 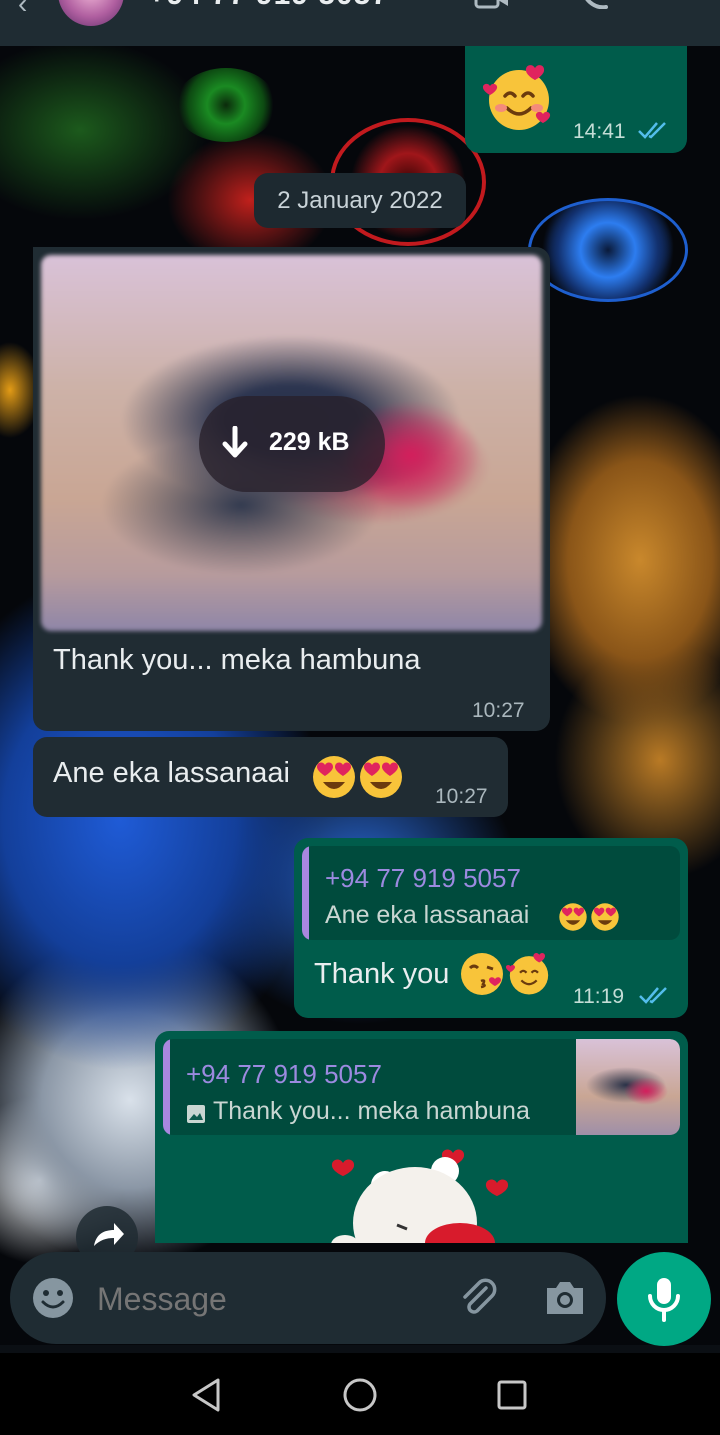 What do you see at coordinates (599, 131) in the screenshot?
I see `message-time: 14:41` at bounding box center [599, 131].